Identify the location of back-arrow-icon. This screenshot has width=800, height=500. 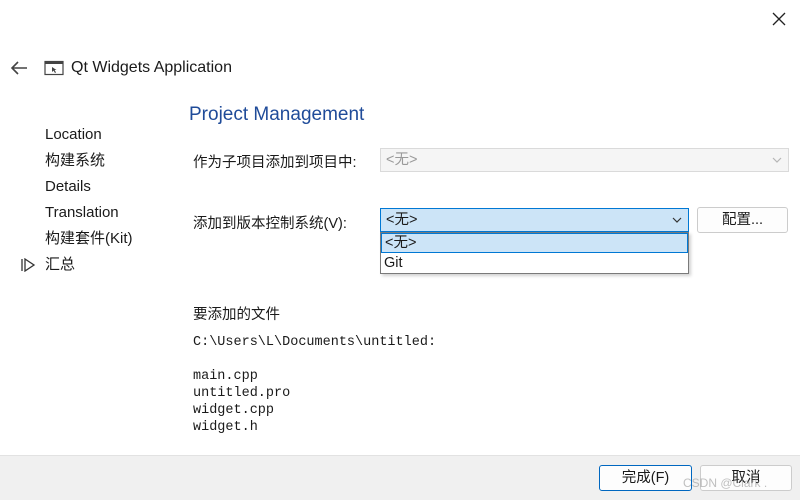
(18, 68).